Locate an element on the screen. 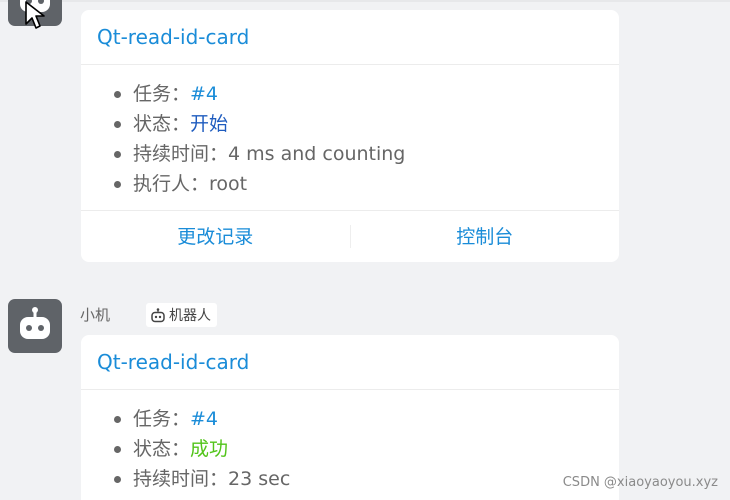 This screenshot has width=730, height=500. watermark: CSDN @xiaoyaoyou.xyz is located at coordinates (640, 482).